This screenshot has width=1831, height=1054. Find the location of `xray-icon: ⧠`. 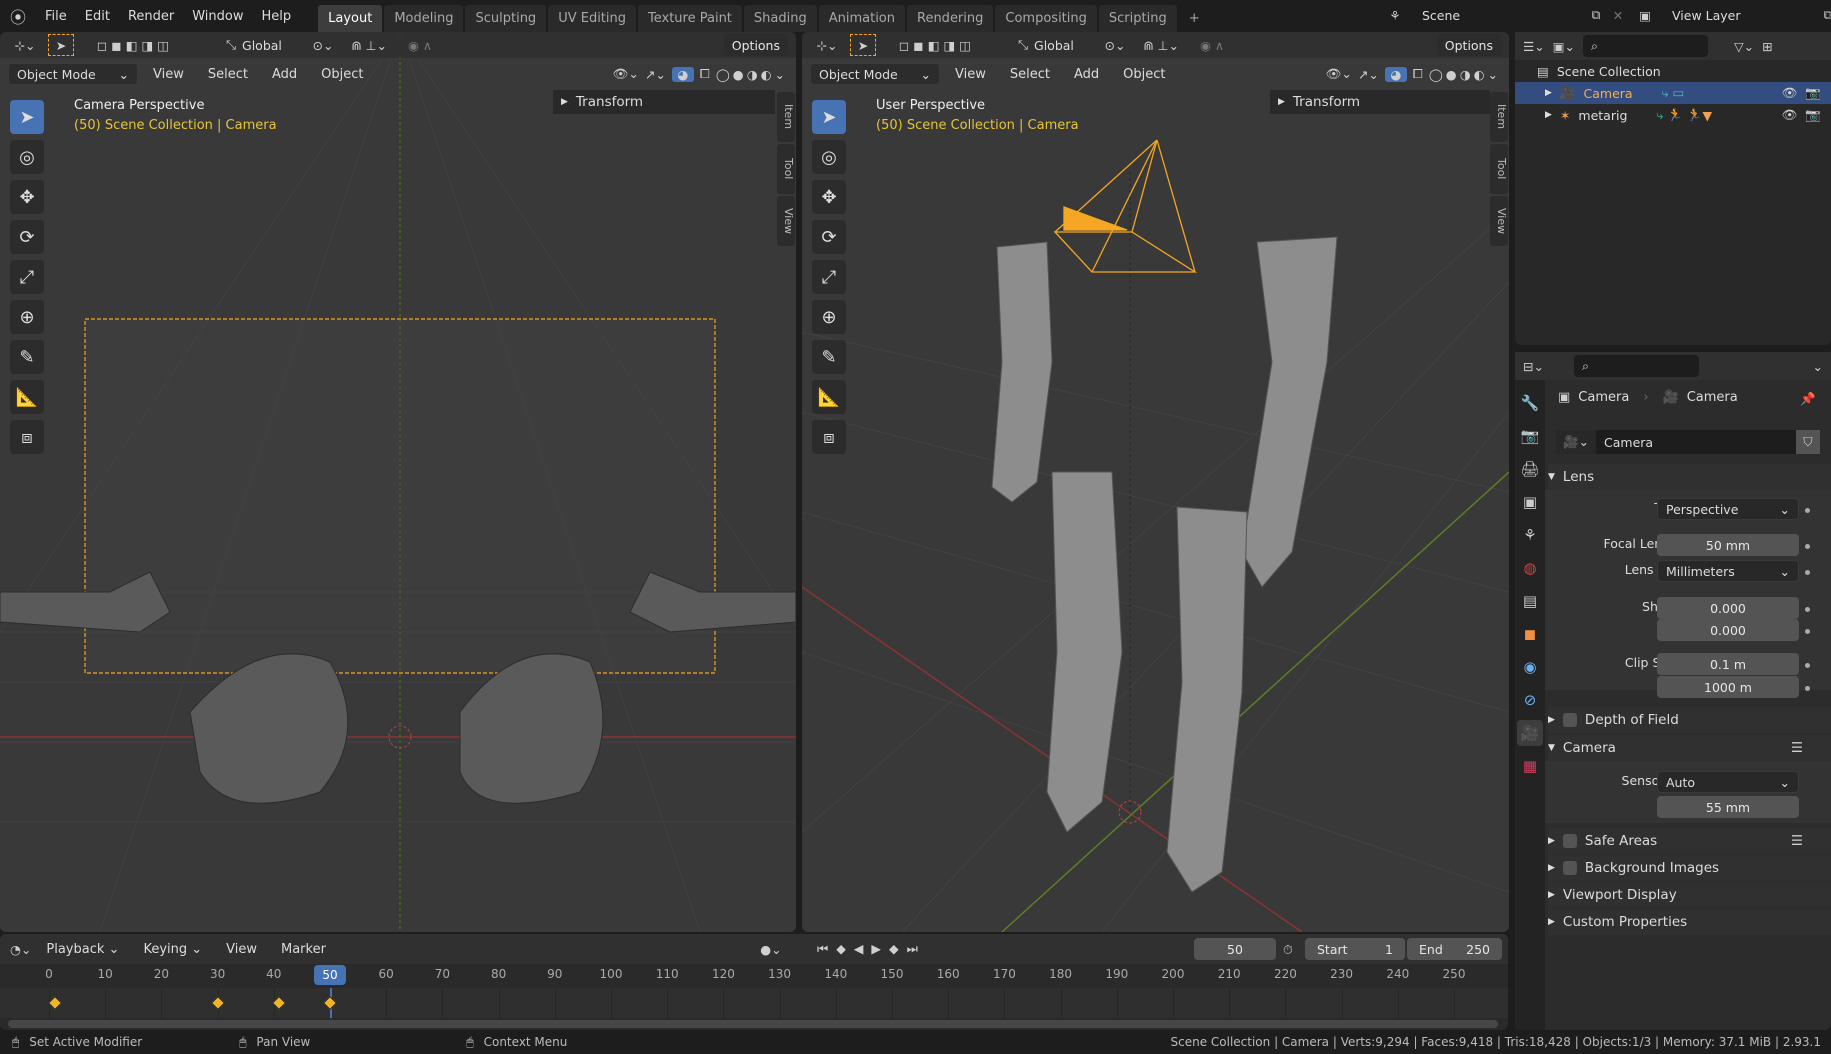

xray-icon: ⧠ is located at coordinates (1418, 74).